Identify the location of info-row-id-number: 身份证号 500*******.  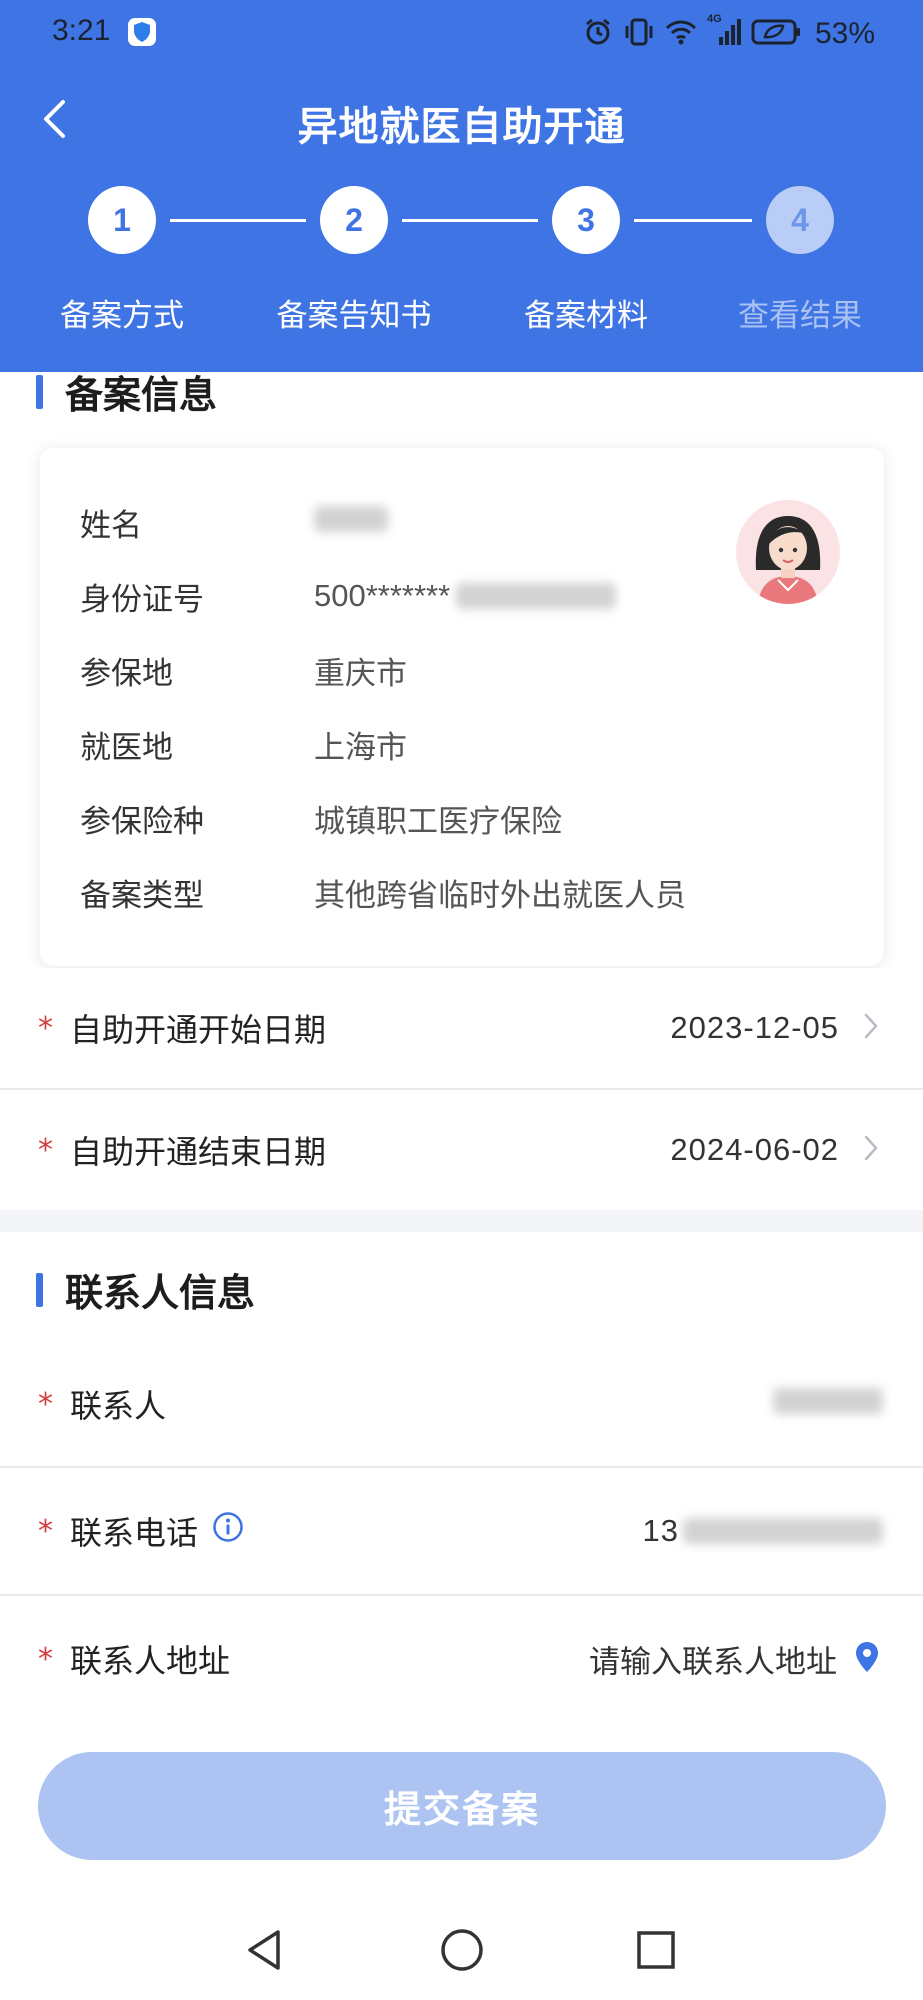
(348, 596).